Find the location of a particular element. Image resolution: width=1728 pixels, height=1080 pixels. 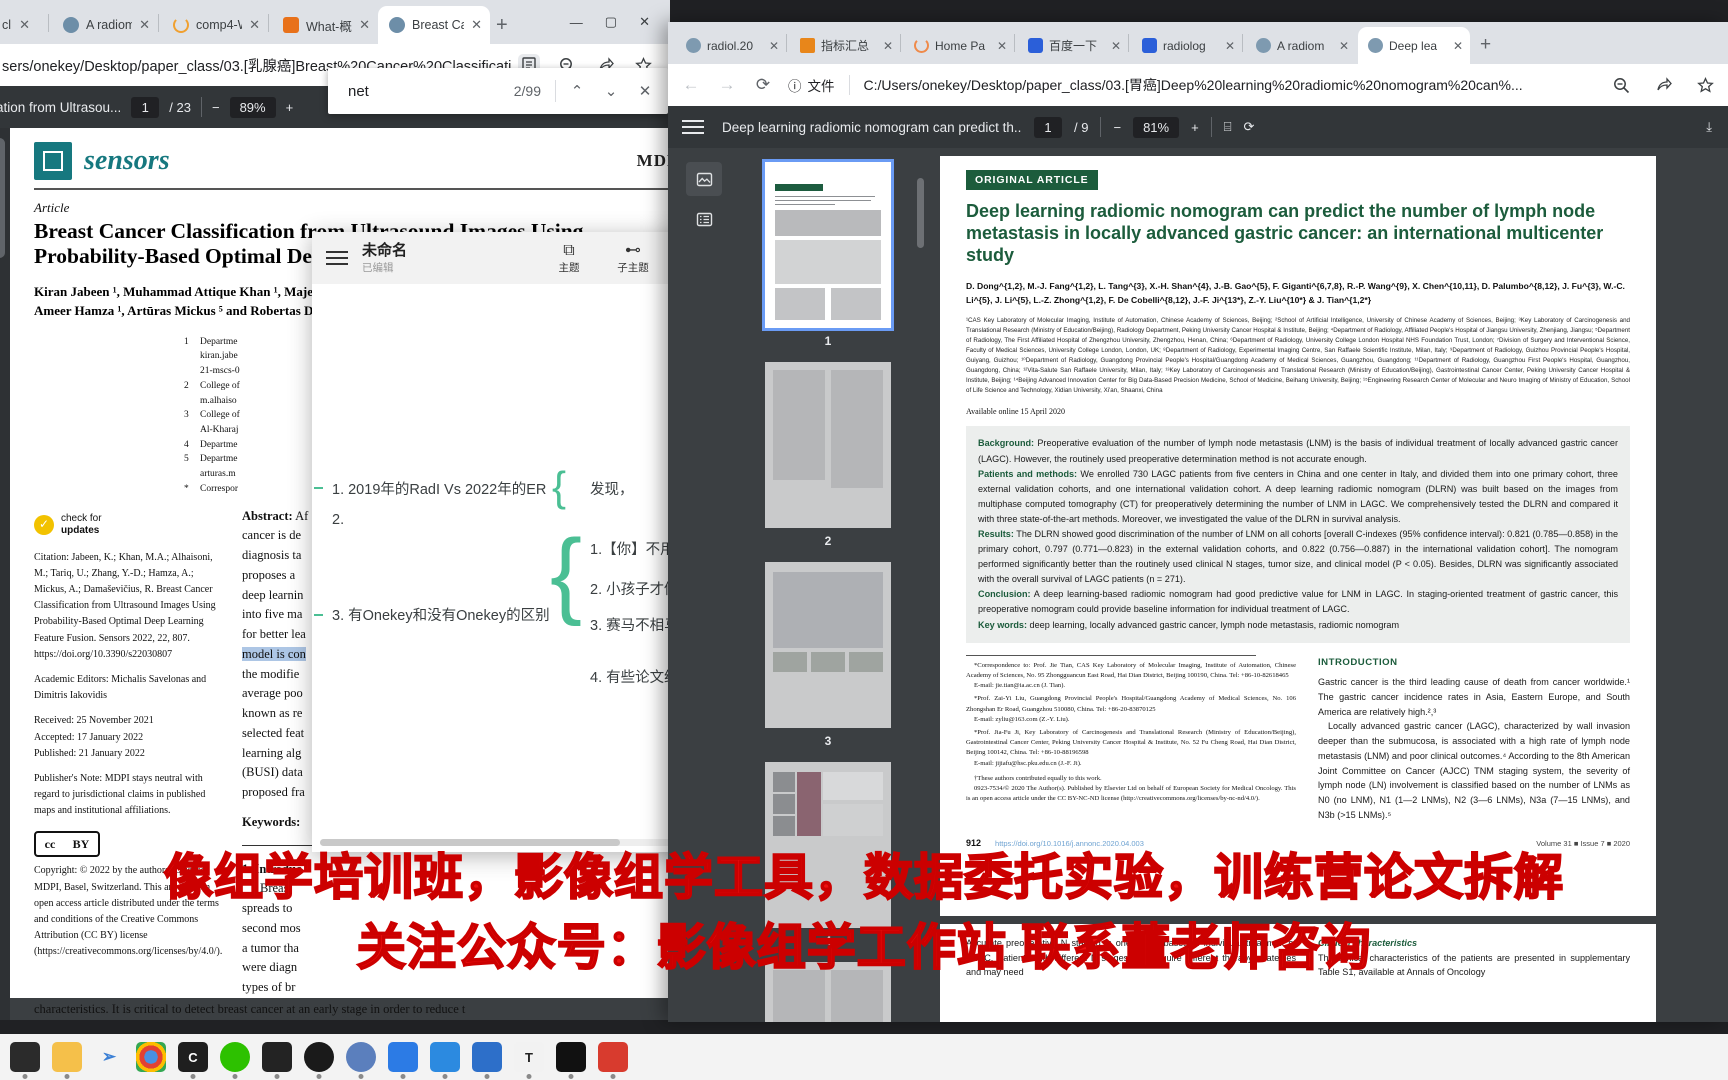

tab-right-3: 百度一下 ✕ is located at coordinates (1073, 45).